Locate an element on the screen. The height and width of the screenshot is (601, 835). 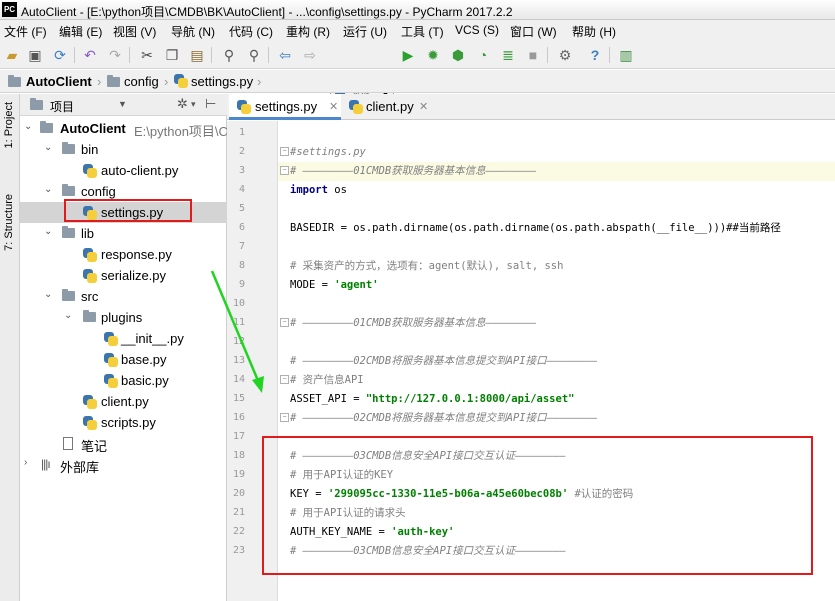
menu-navigate: 导航 (N) is located at coordinates (193, 31).